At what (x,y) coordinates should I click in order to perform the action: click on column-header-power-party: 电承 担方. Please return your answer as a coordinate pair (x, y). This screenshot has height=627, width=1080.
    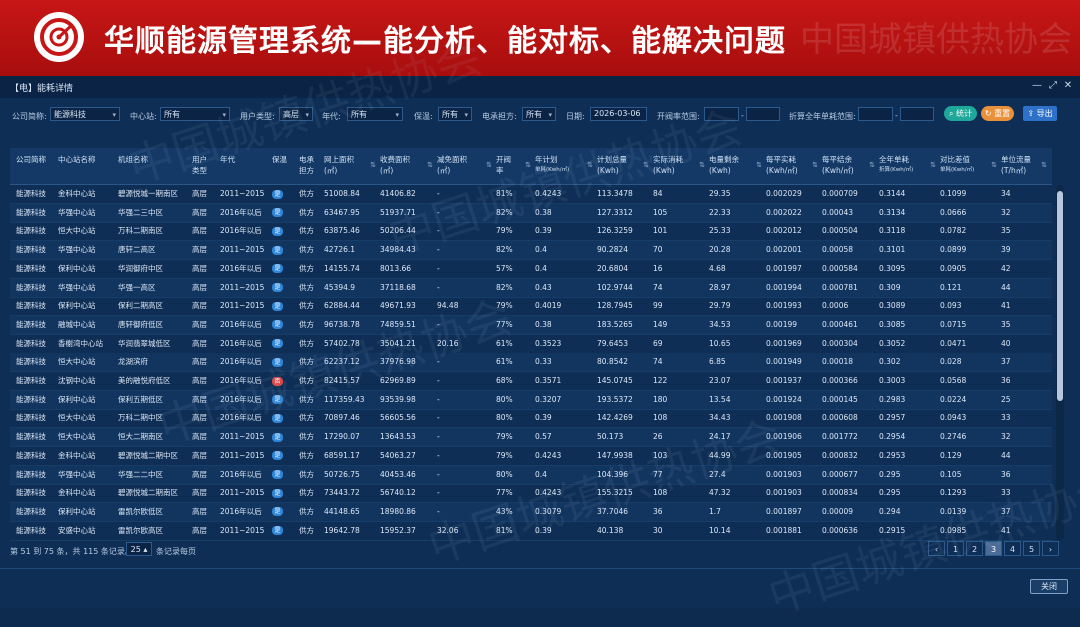
    Looking at the image, I should click on (311, 166).